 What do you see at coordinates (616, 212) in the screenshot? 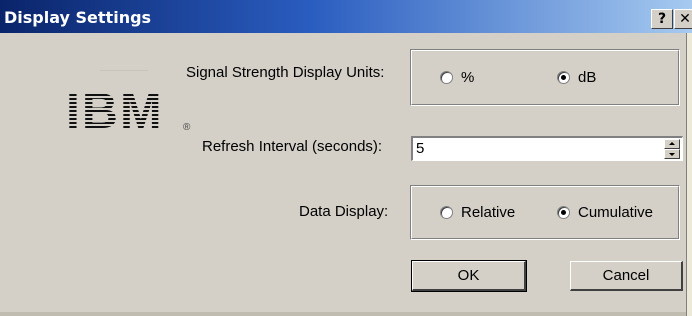
I see `radio-cumulative-label: Cumulative` at bounding box center [616, 212].